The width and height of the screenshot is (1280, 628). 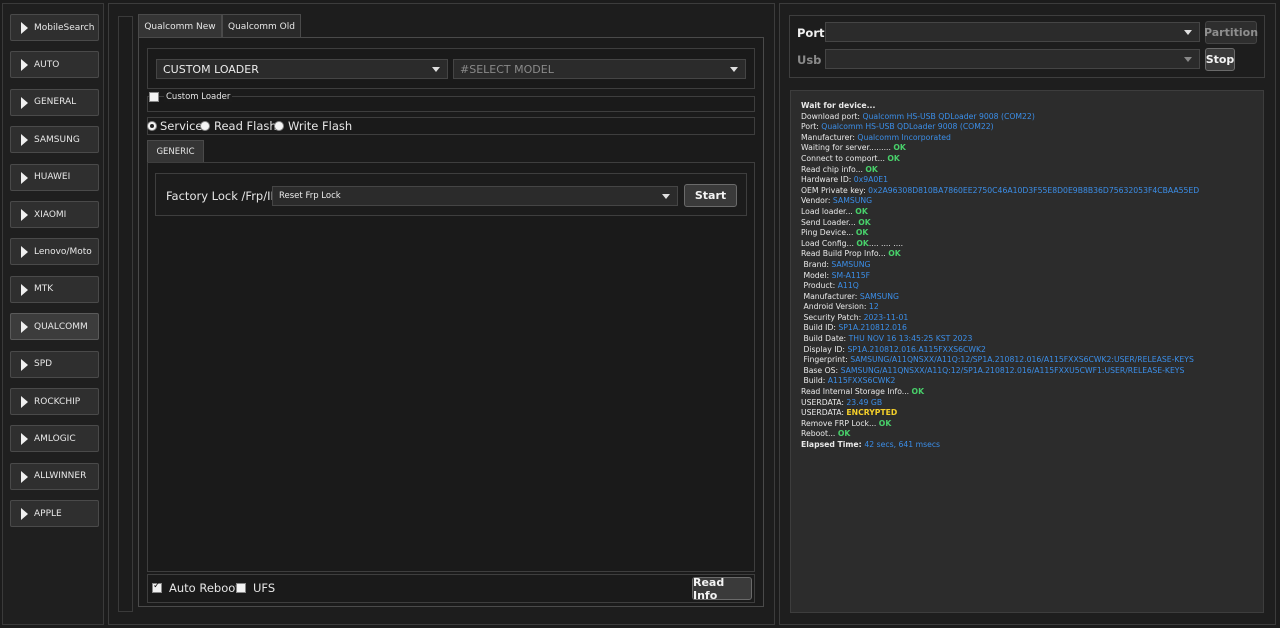 What do you see at coordinates (1032, 403) in the screenshot?
I see `log-line: USERDATA: 23.49 GB` at bounding box center [1032, 403].